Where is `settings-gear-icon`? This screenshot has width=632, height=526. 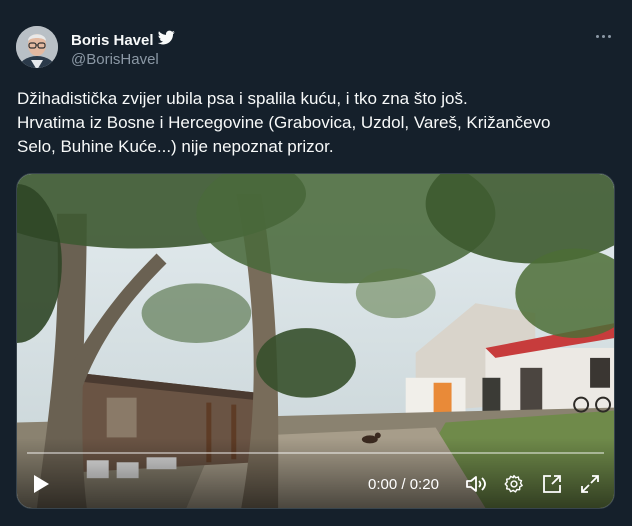 settings-gear-icon is located at coordinates (514, 484).